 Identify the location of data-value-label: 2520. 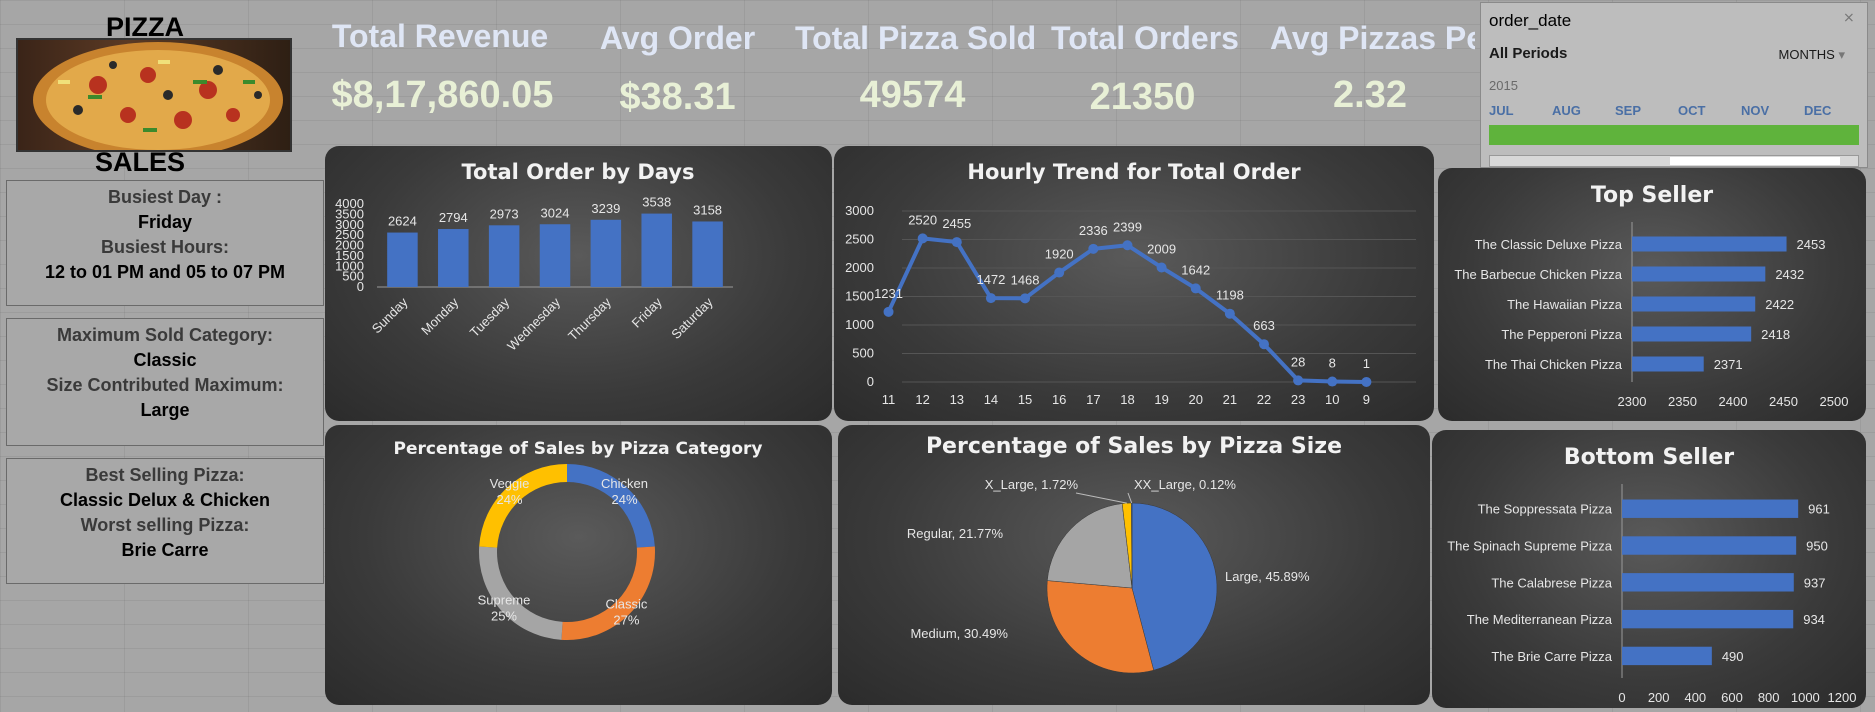
(922, 219).